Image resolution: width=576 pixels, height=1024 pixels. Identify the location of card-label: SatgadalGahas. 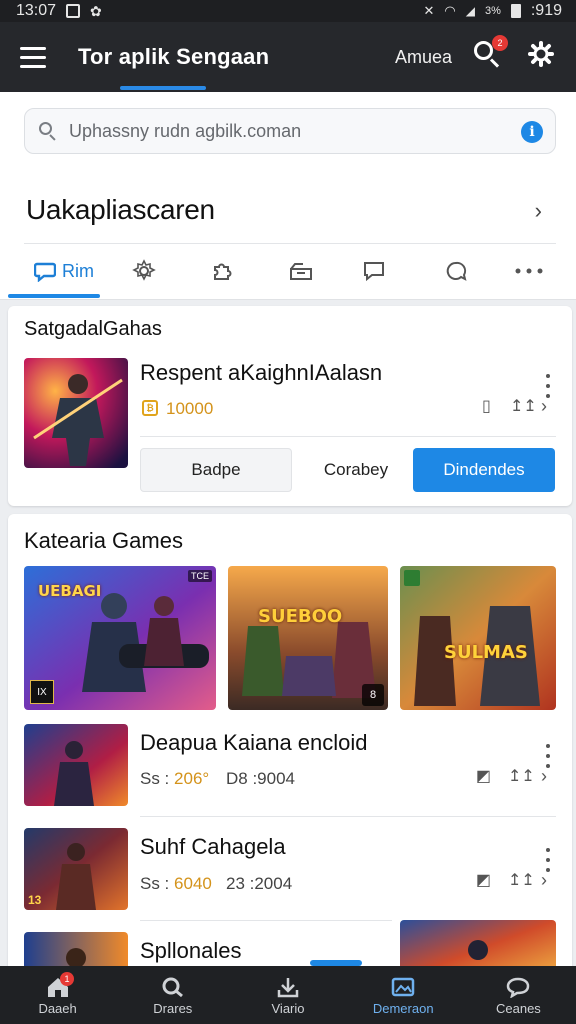
(93, 329).